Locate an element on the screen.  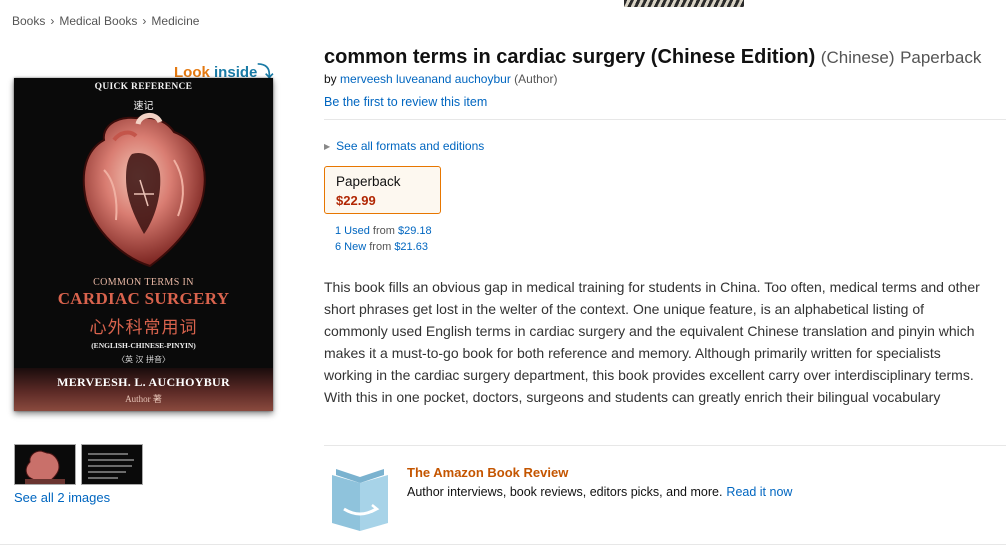
offer-used-link: 1 Used is located at coordinates (352, 231).